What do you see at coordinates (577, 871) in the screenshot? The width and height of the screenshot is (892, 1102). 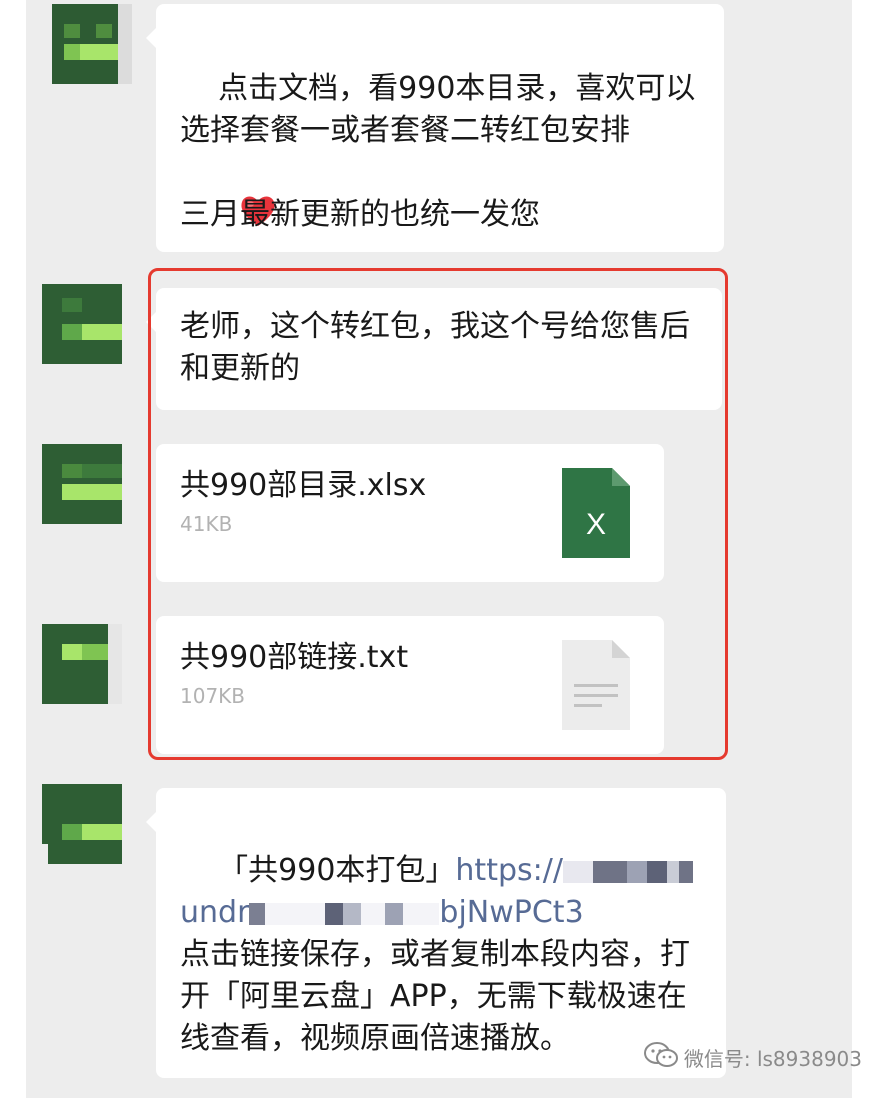 I see `redacted-block` at bounding box center [577, 871].